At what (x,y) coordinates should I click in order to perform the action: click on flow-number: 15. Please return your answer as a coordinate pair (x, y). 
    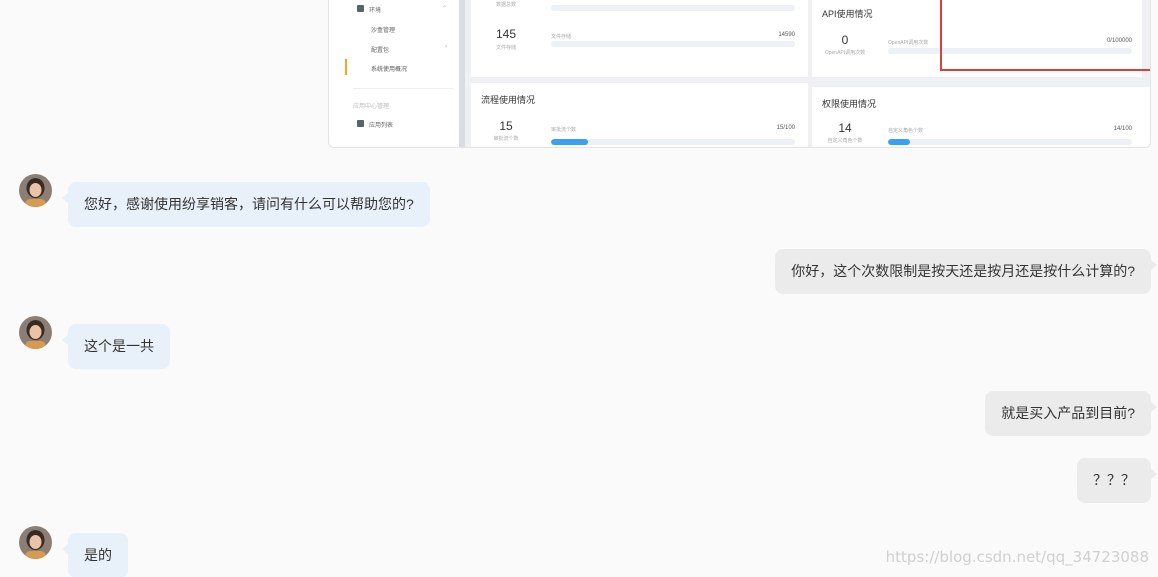
    Looking at the image, I should click on (506, 126).